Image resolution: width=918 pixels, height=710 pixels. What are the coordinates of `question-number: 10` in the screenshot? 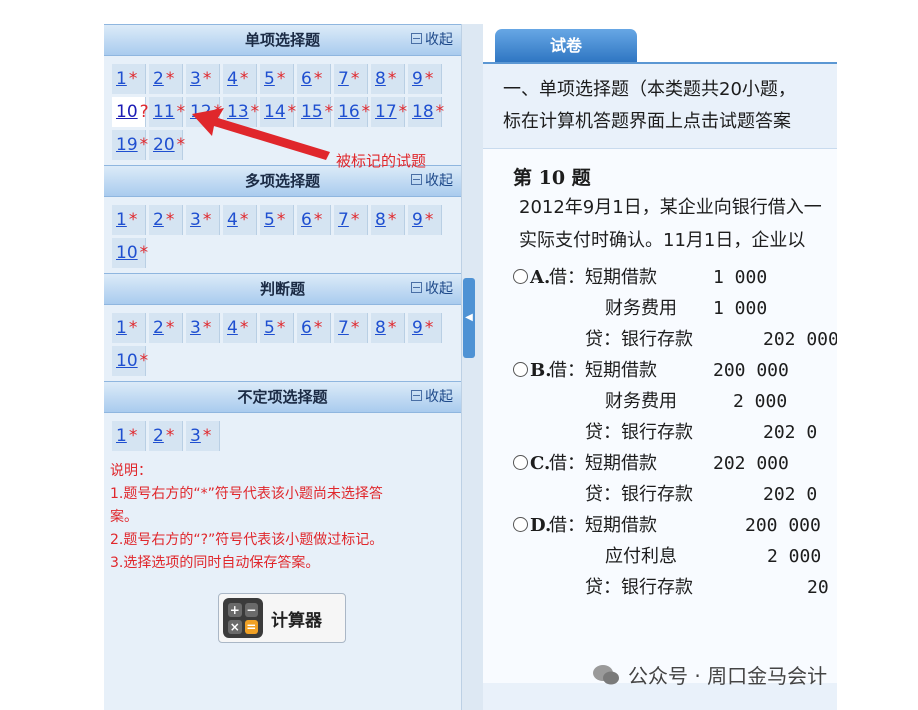 It's located at (127, 361).